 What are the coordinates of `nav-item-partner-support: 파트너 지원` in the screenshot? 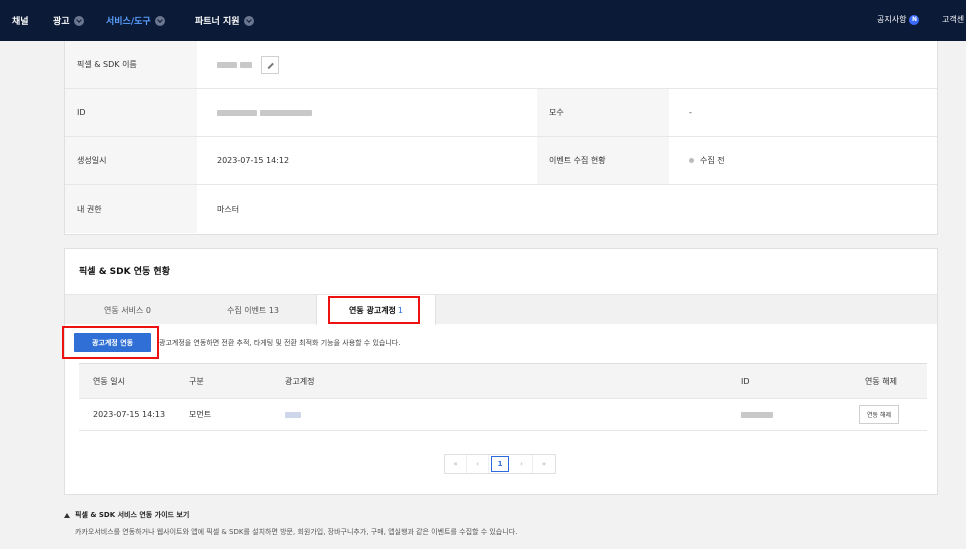 It's located at (224, 20).